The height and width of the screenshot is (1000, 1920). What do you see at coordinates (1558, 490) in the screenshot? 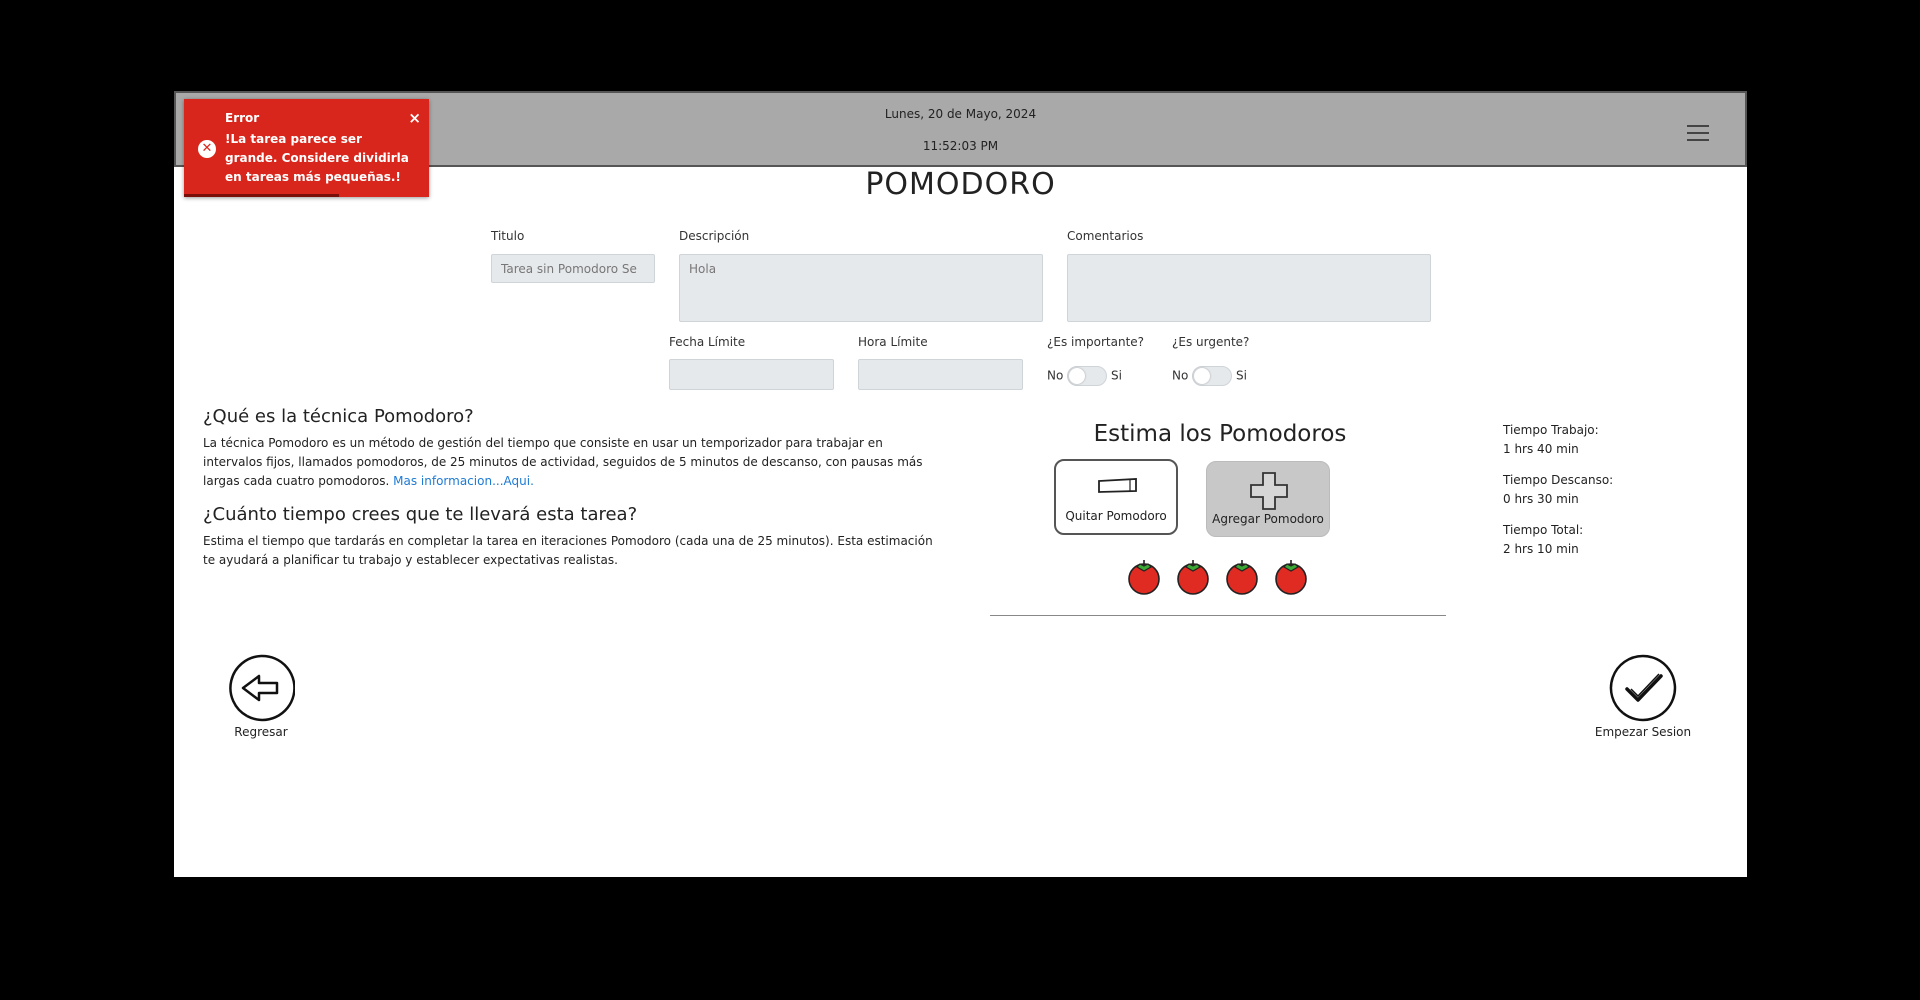
I see `tiempo-descanso: Tiempo Descanso: 0 hrs 30 min` at bounding box center [1558, 490].